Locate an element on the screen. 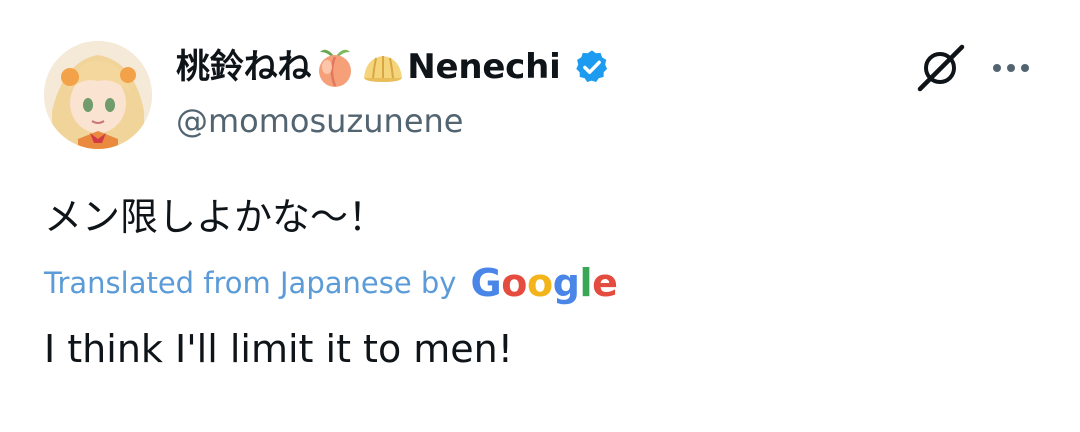  display-name-suffix: Nenechi is located at coordinates (484, 67).